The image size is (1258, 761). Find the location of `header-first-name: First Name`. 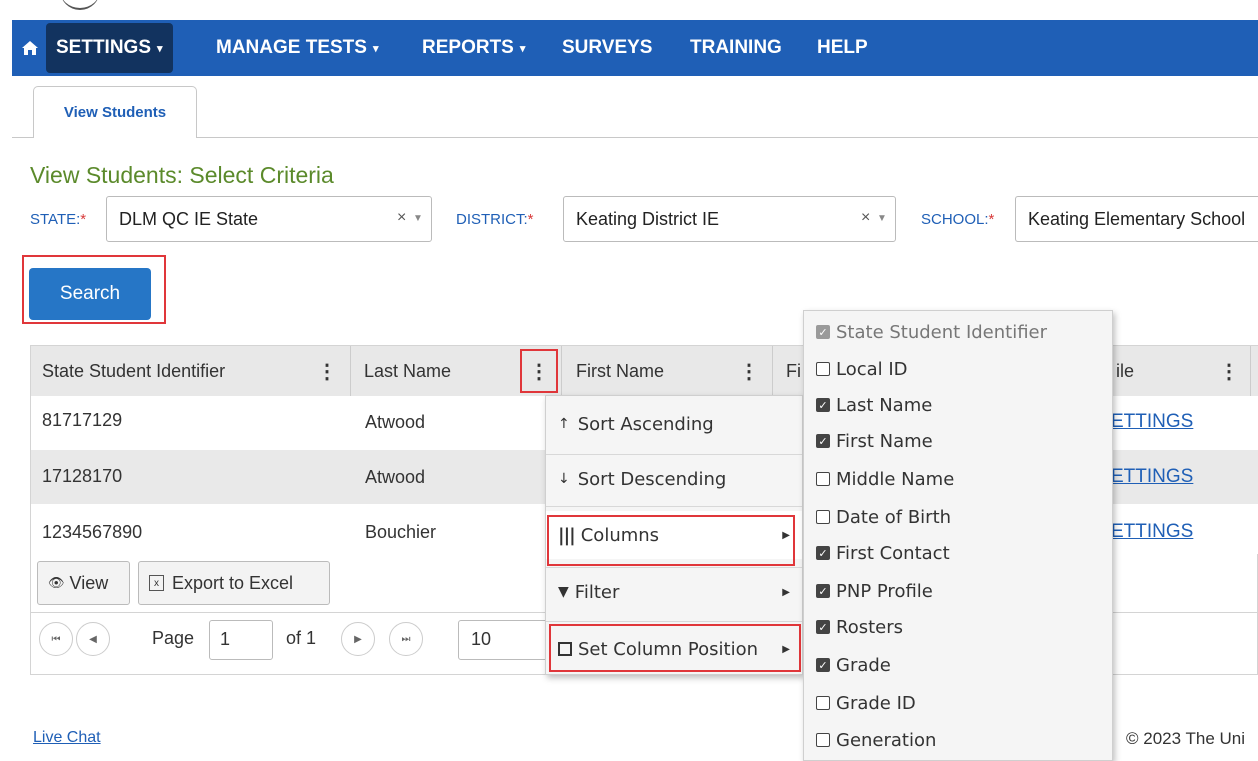

header-first-name: First Name is located at coordinates (620, 371).